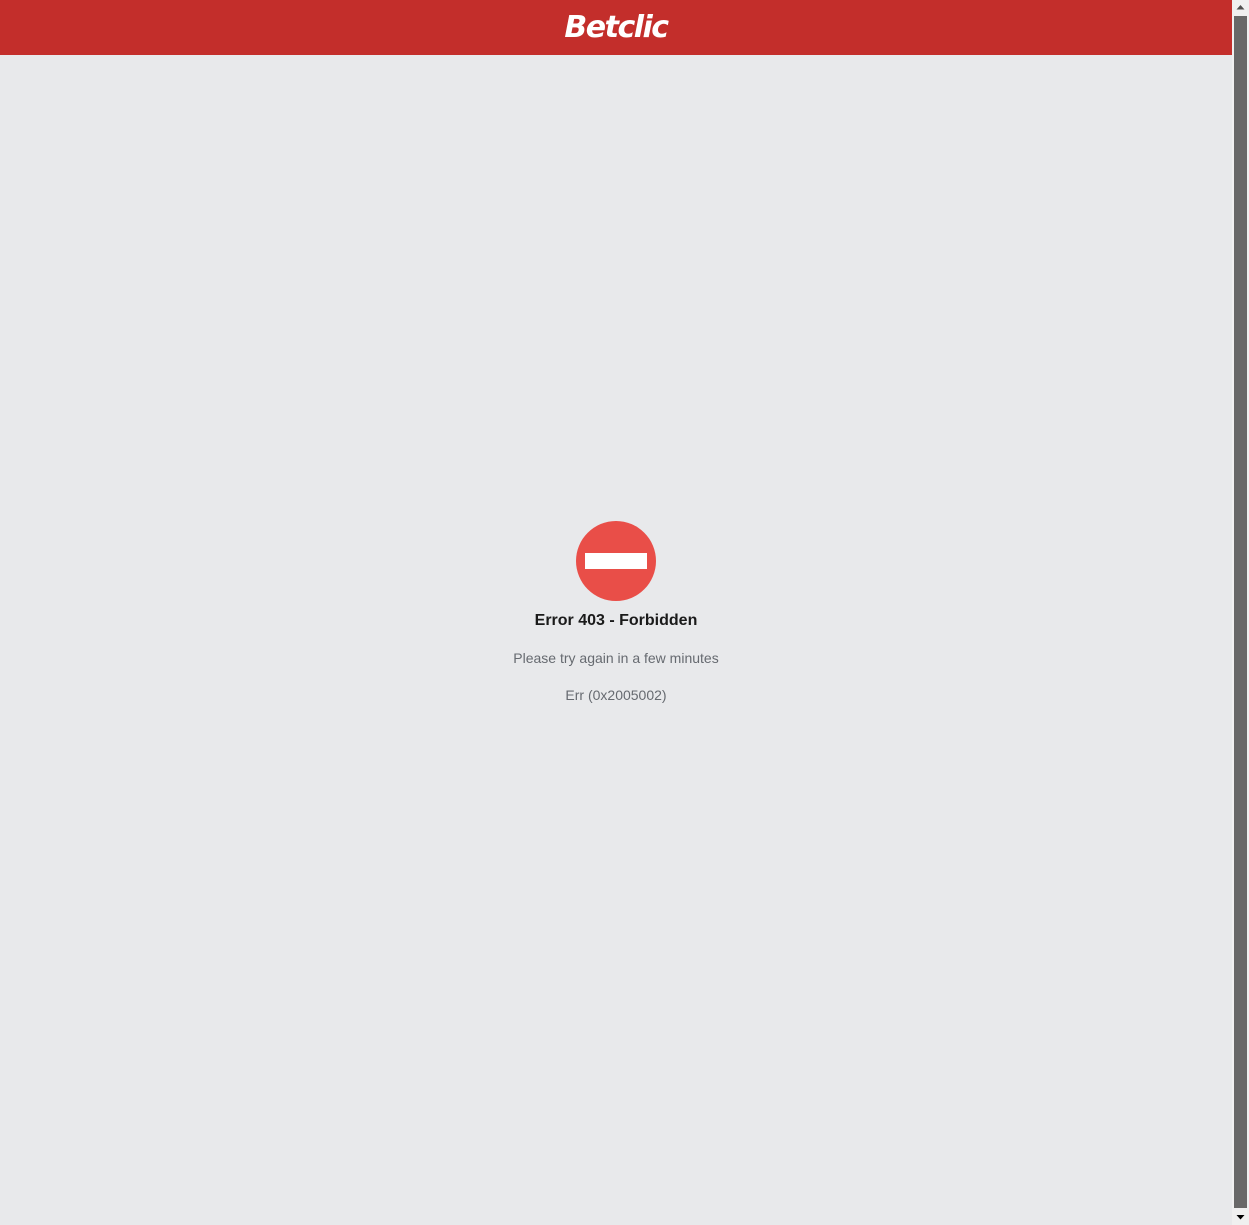 The width and height of the screenshot is (1249, 1225). I want to click on scroll-up-button, so click(1240, 7).